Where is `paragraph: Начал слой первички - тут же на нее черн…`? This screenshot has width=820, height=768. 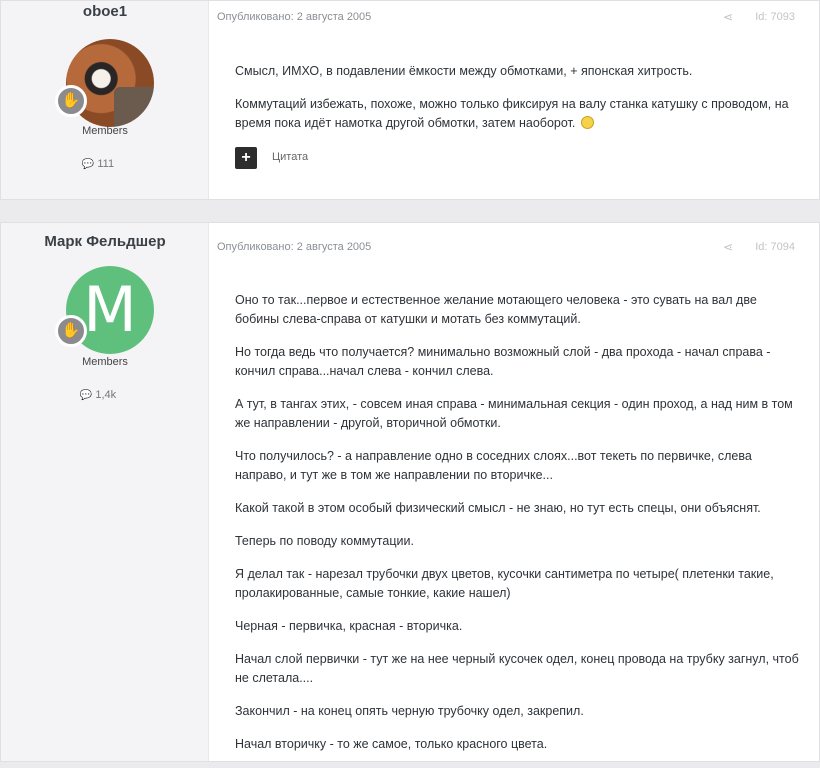 paragraph: Начал слой первички - тут же на нее черн… is located at coordinates (517, 668).